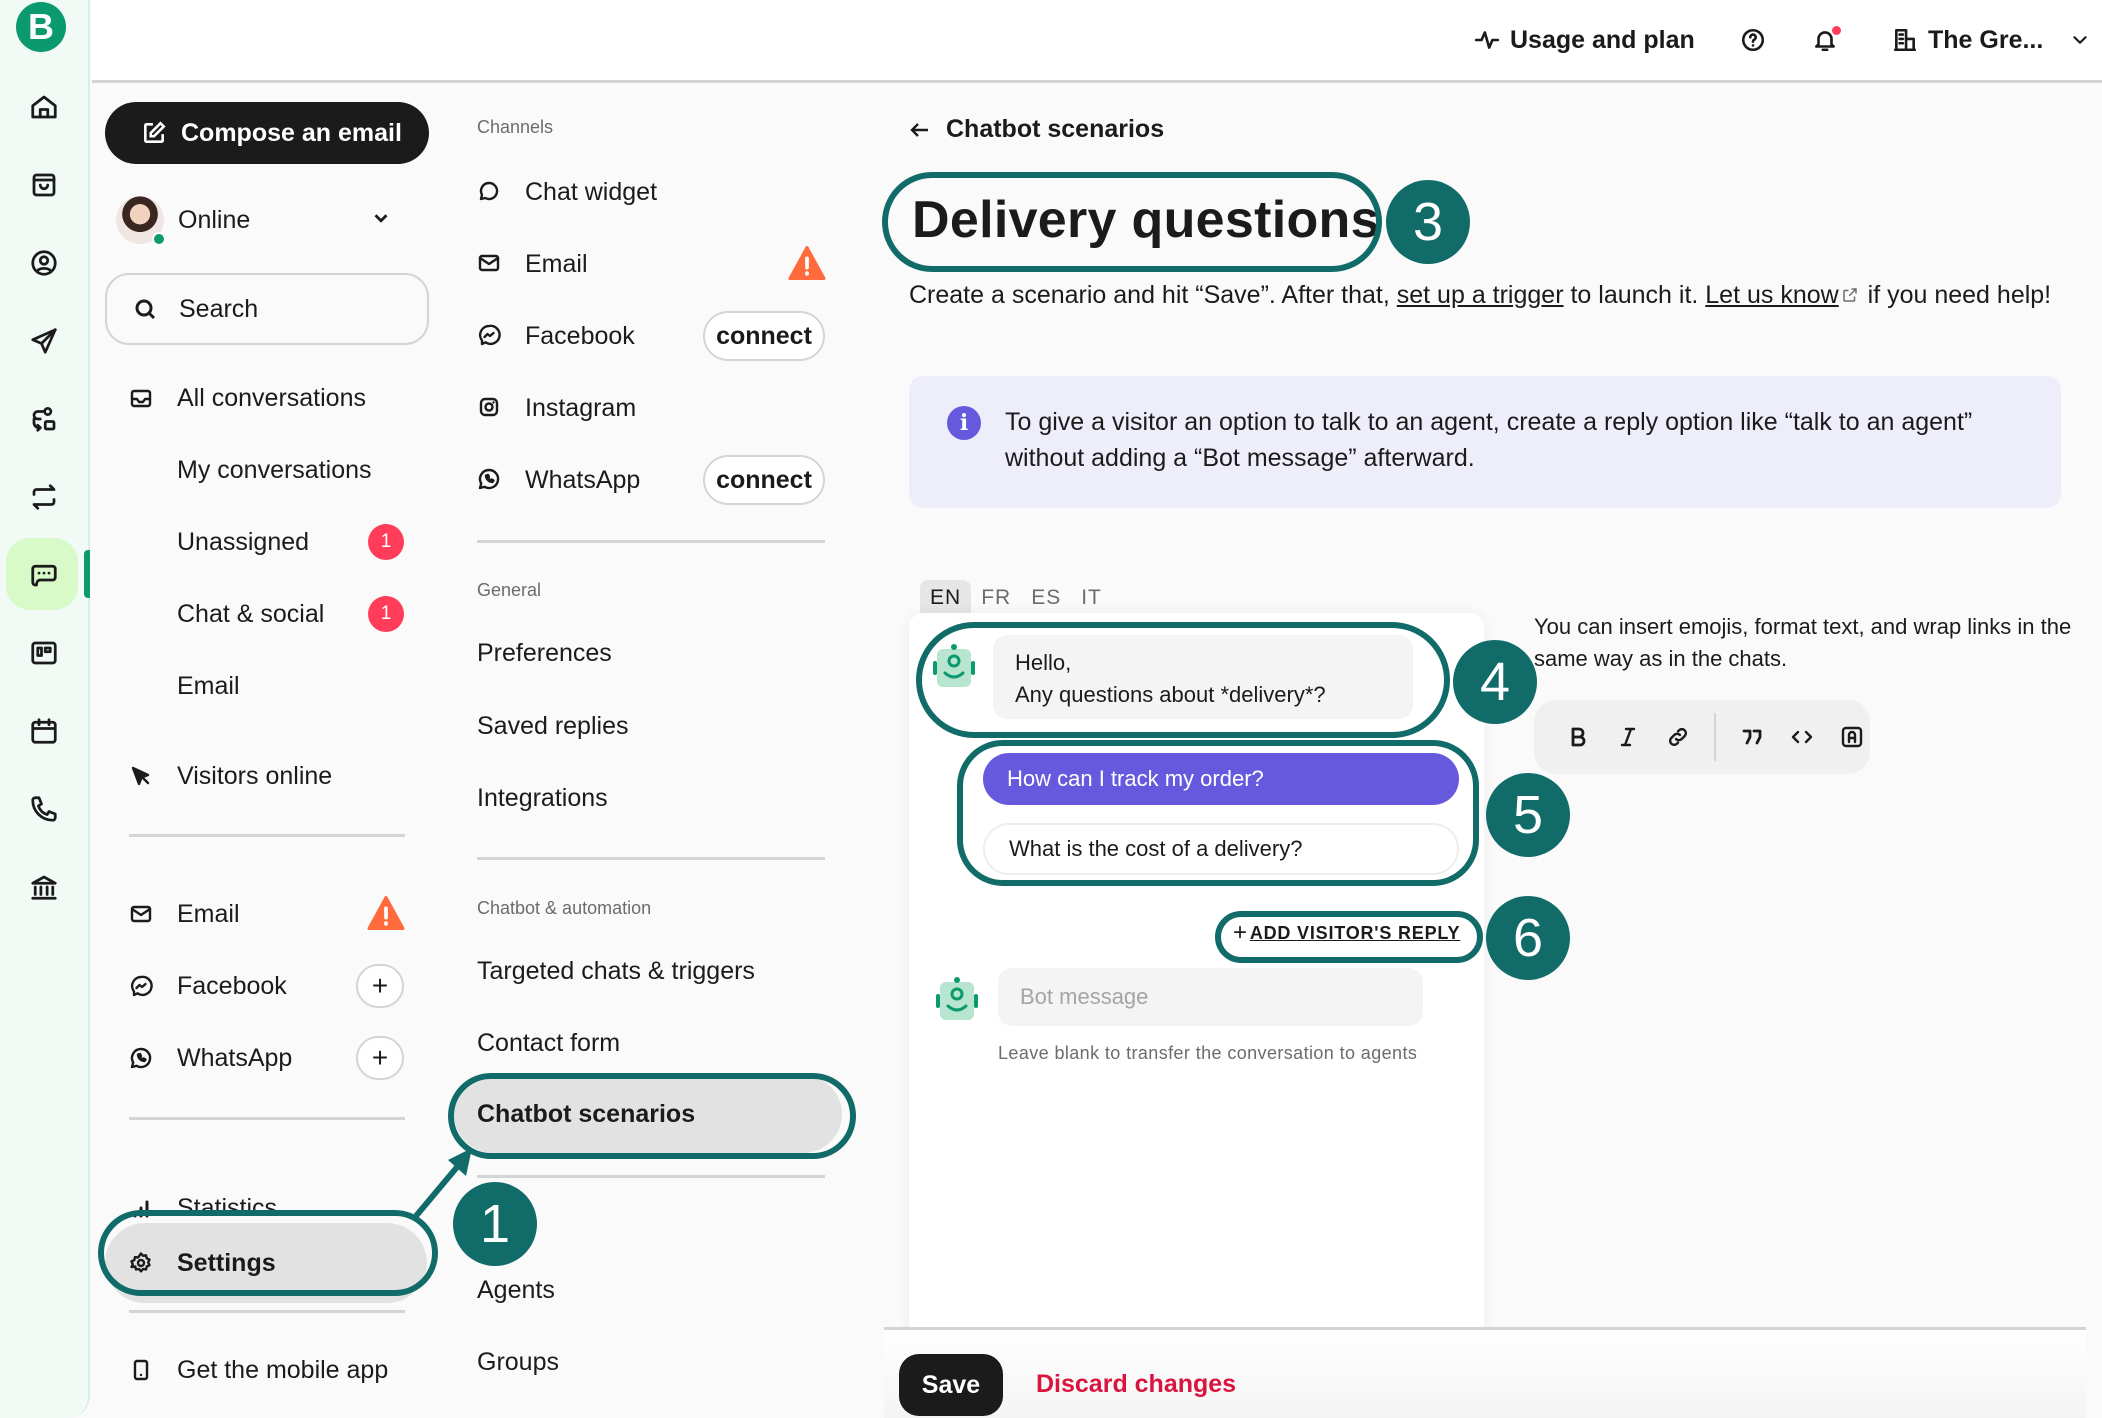 The image size is (2102, 1418). I want to click on status-selector: Online, so click(261, 220).